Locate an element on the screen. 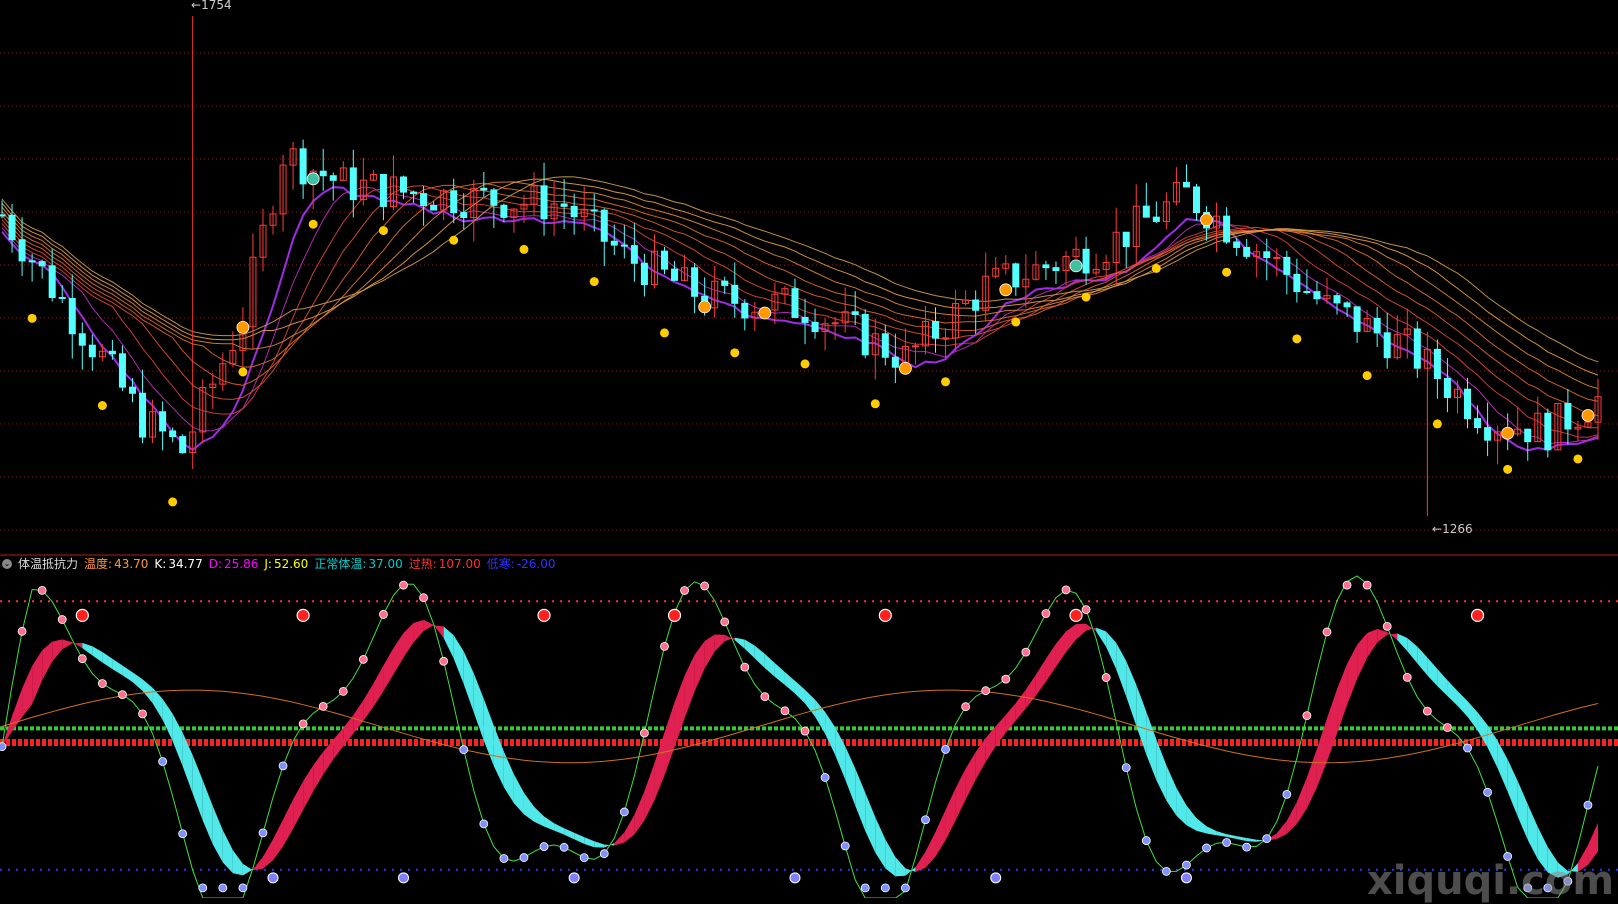 The image size is (1618, 904). legend-value: 34.77 is located at coordinates (185, 564).